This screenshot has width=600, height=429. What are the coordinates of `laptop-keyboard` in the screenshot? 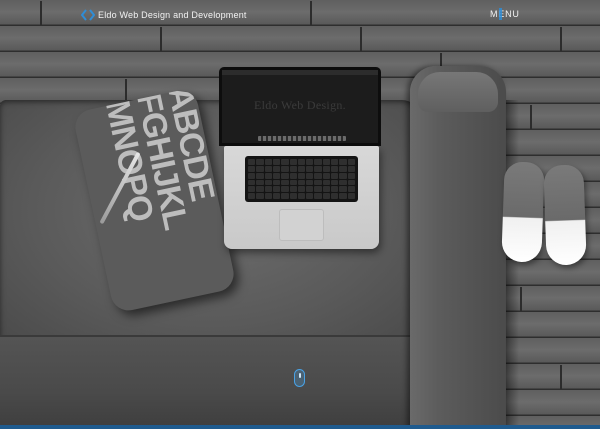 It's located at (301, 179).